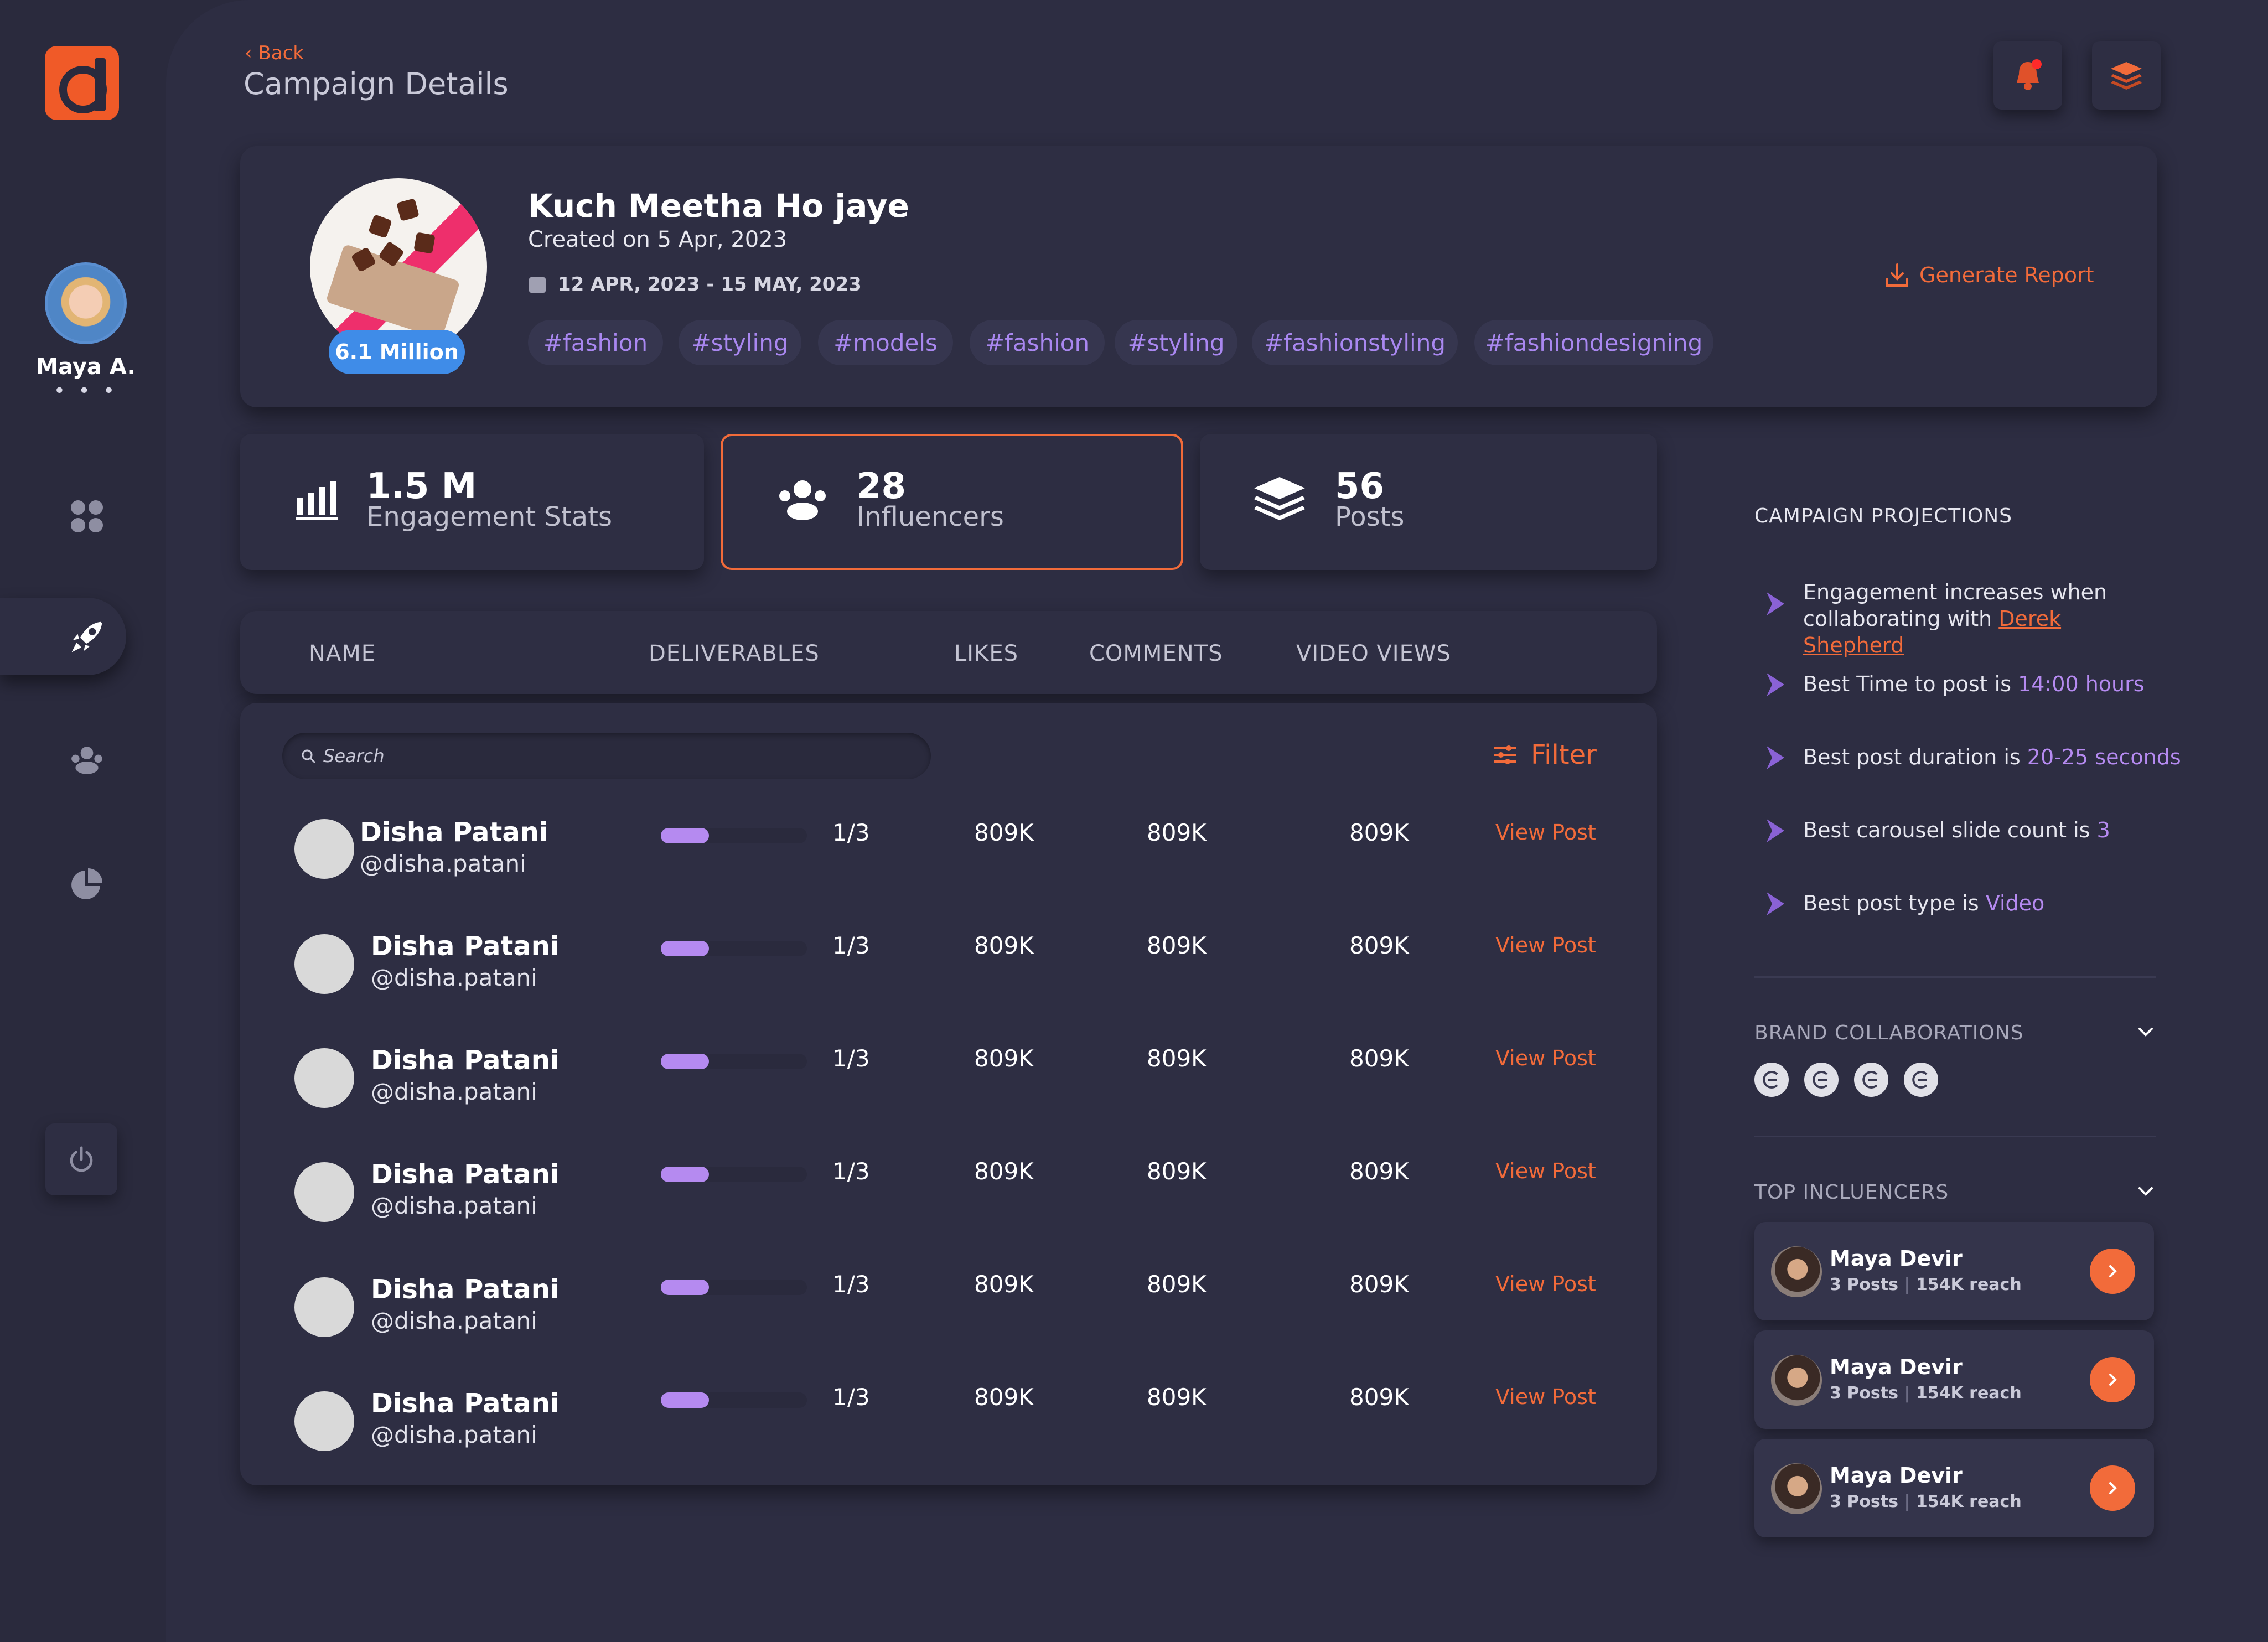 The height and width of the screenshot is (1642, 2268). Describe the element at coordinates (87, 884) in the screenshot. I see `analytics-pie-icon` at that location.